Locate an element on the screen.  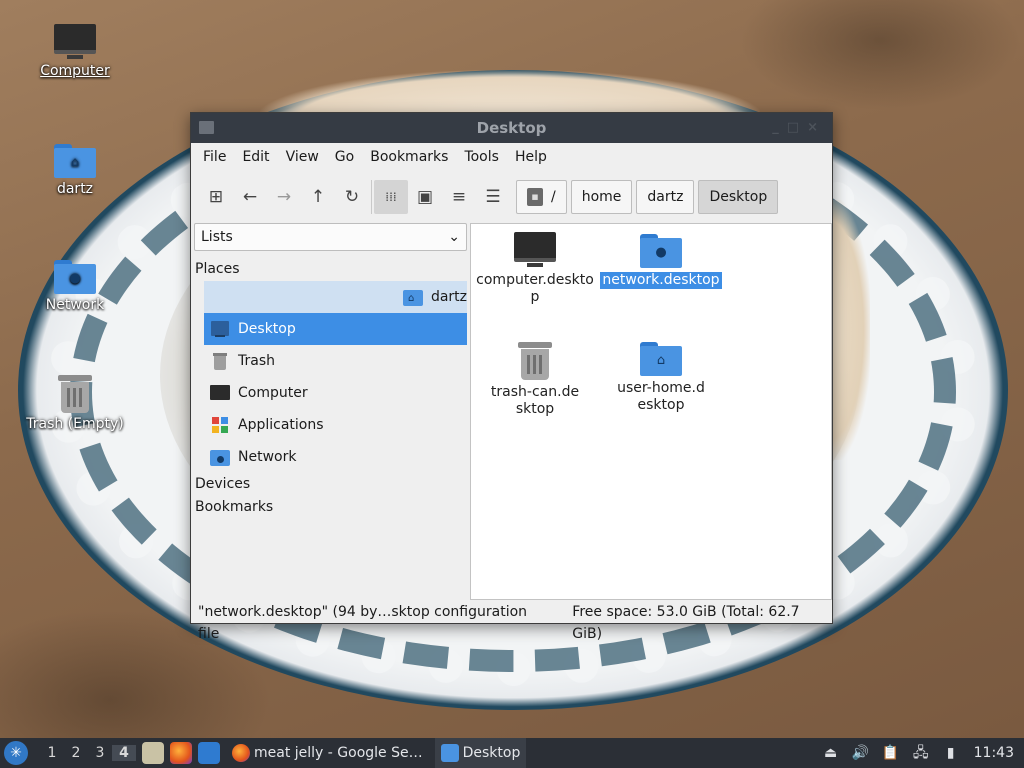
path-crumb-root: ▪ / is located at coordinates (541, 197).